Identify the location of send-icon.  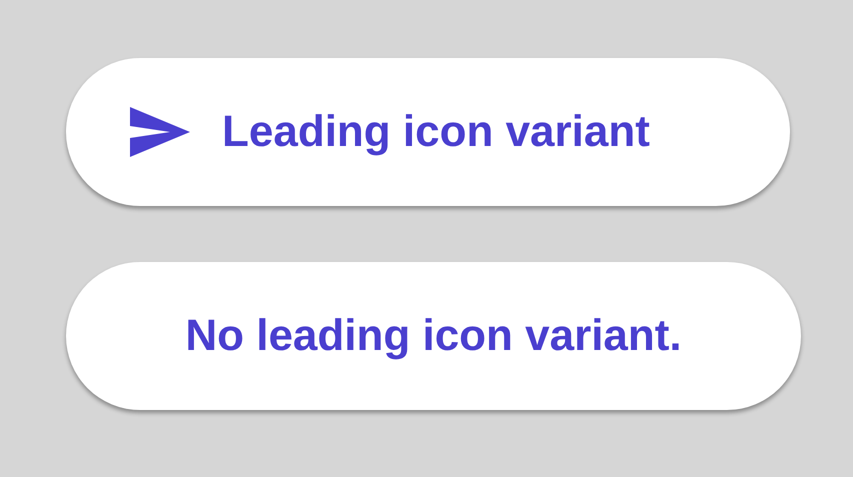
(160, 132).